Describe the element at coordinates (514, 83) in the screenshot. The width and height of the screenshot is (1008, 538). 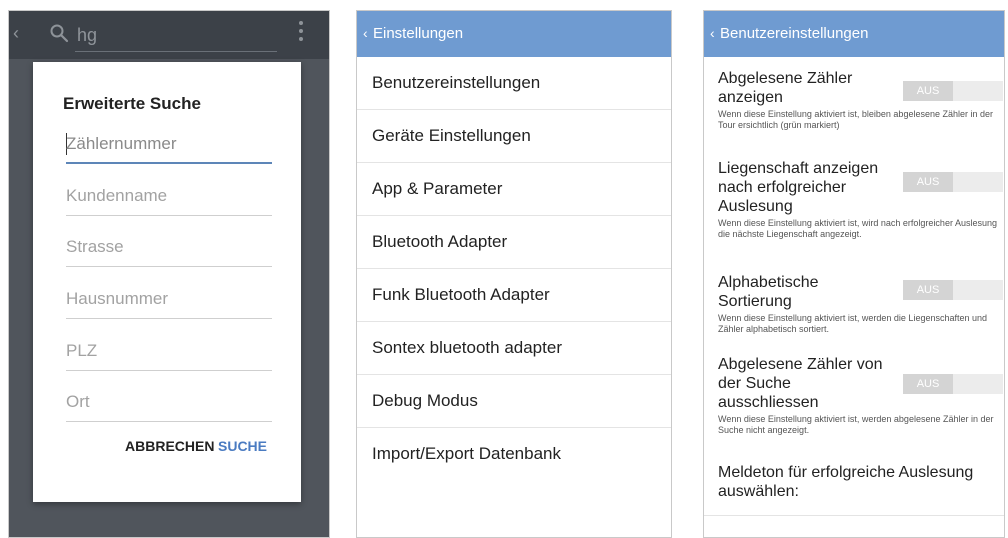
I see `menu-item-user-settings: Benutzereinstellungen` at that location.